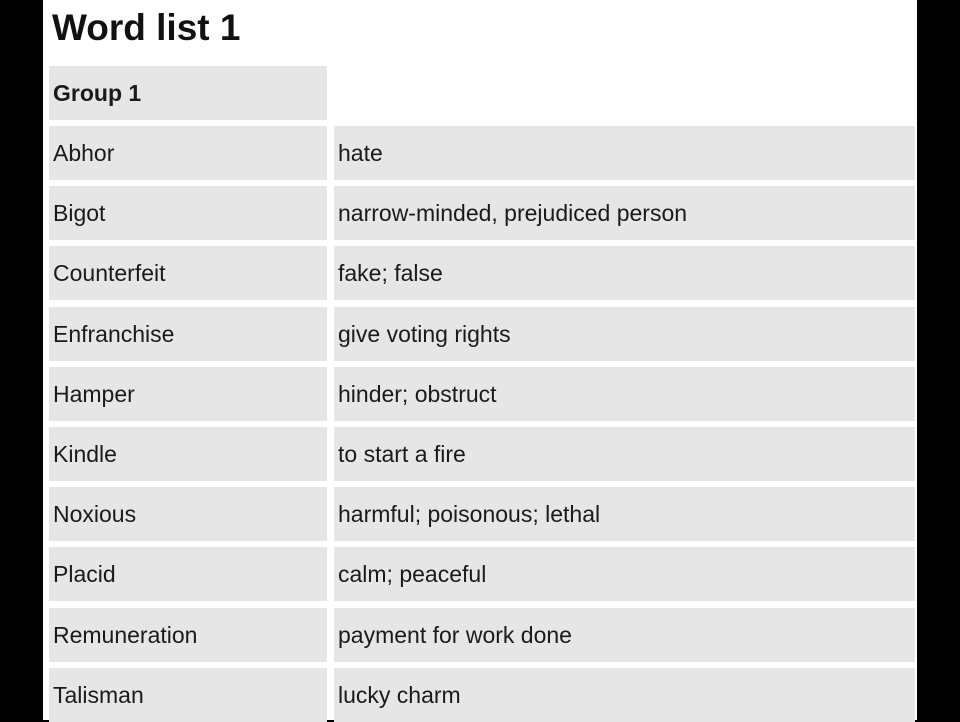 The image size is (960, 722). What do you see at coordinates (188, 213) in the screenshot?
I see `word-cell: Bigot` at bounding box center [188, 213].